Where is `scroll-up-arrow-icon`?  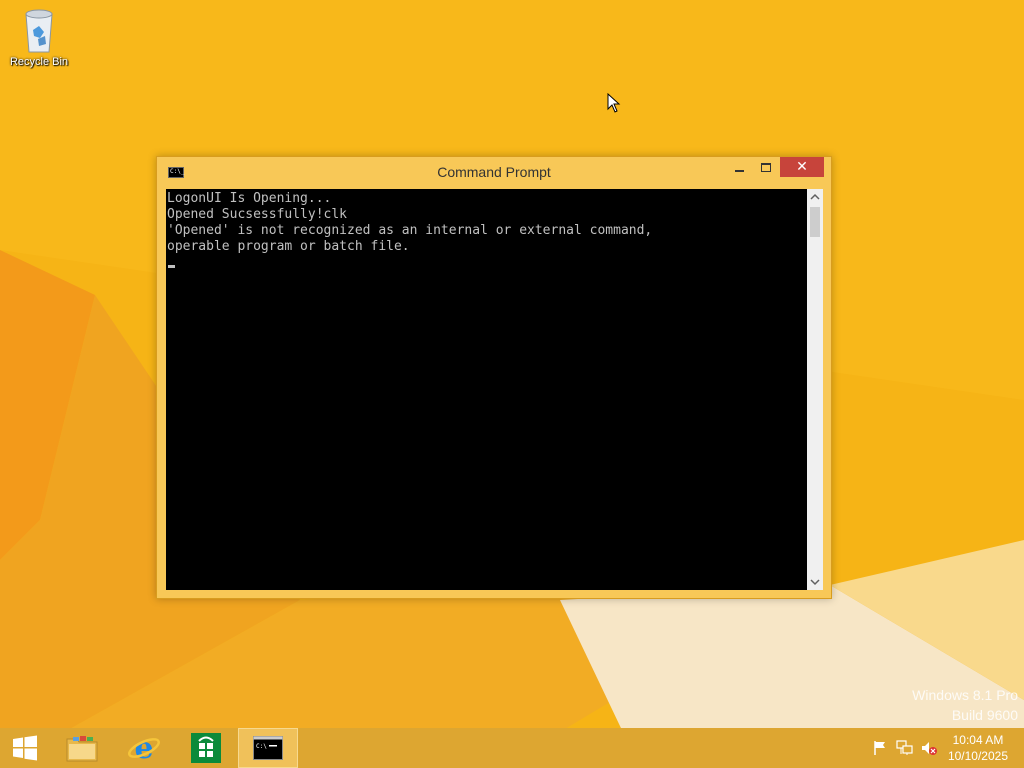 scroll-up-arrow-icon is located at coordinates (815, 197).